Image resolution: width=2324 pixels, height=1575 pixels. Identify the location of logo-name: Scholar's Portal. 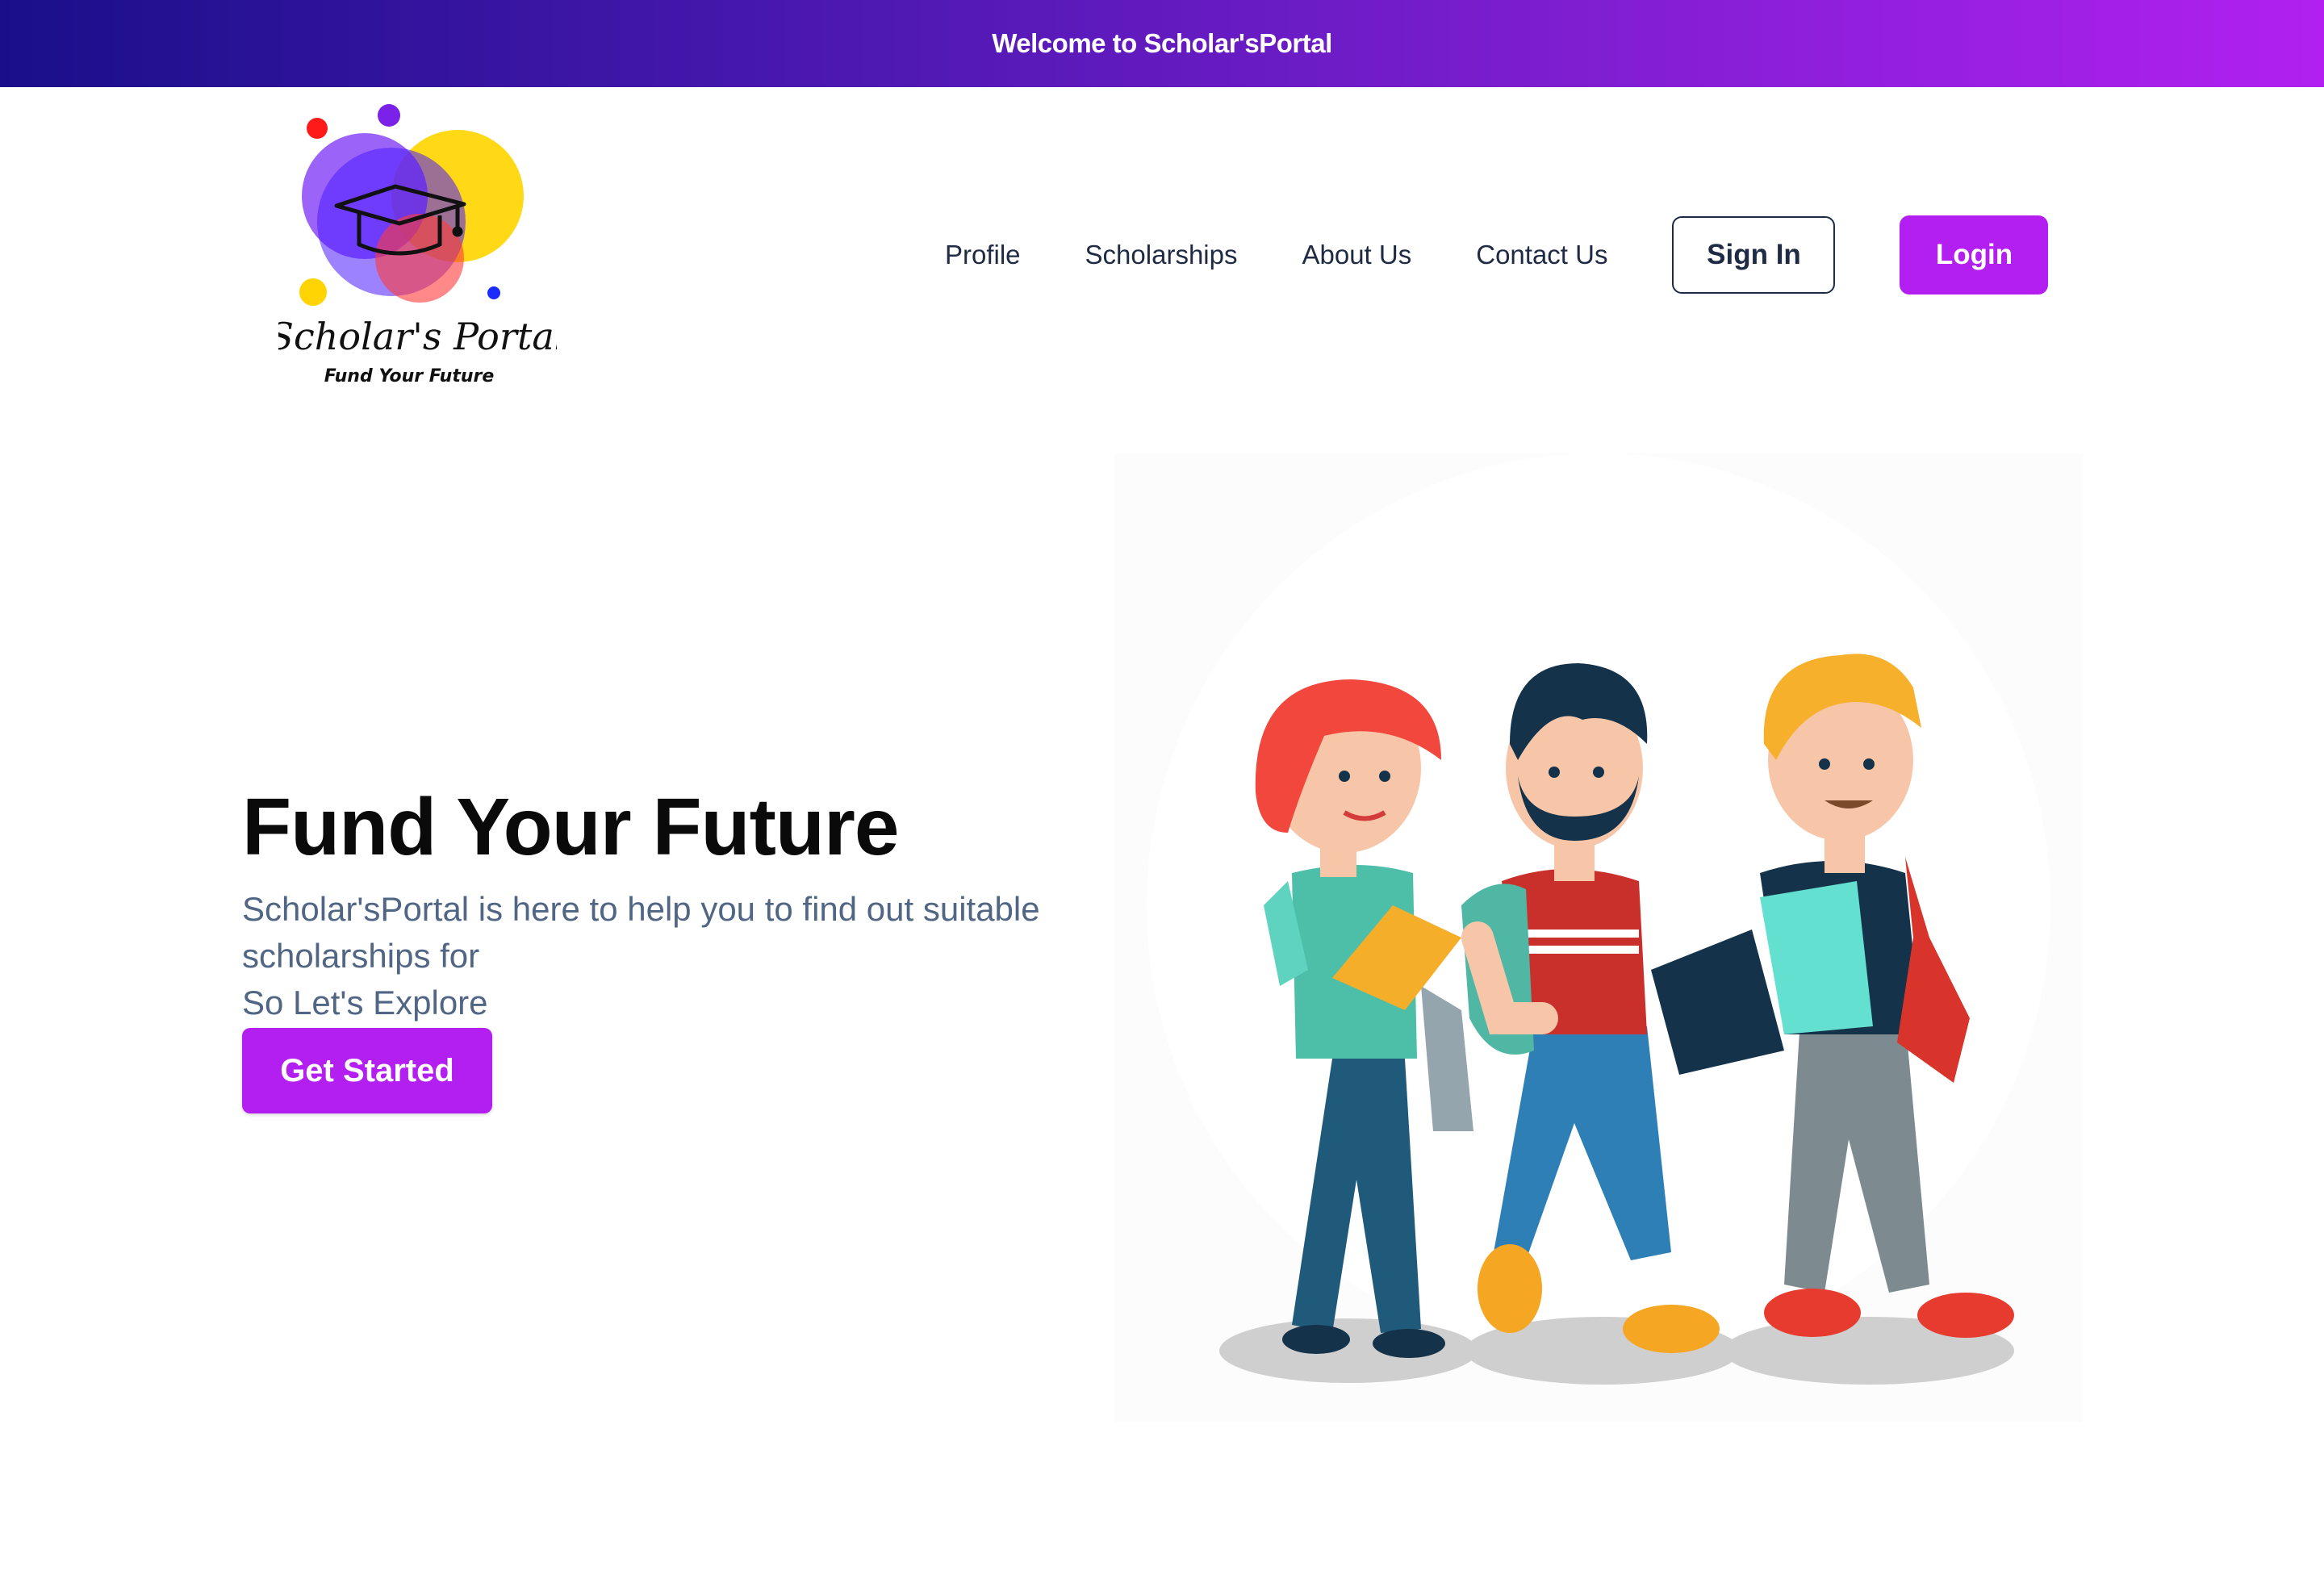
(417, 337).